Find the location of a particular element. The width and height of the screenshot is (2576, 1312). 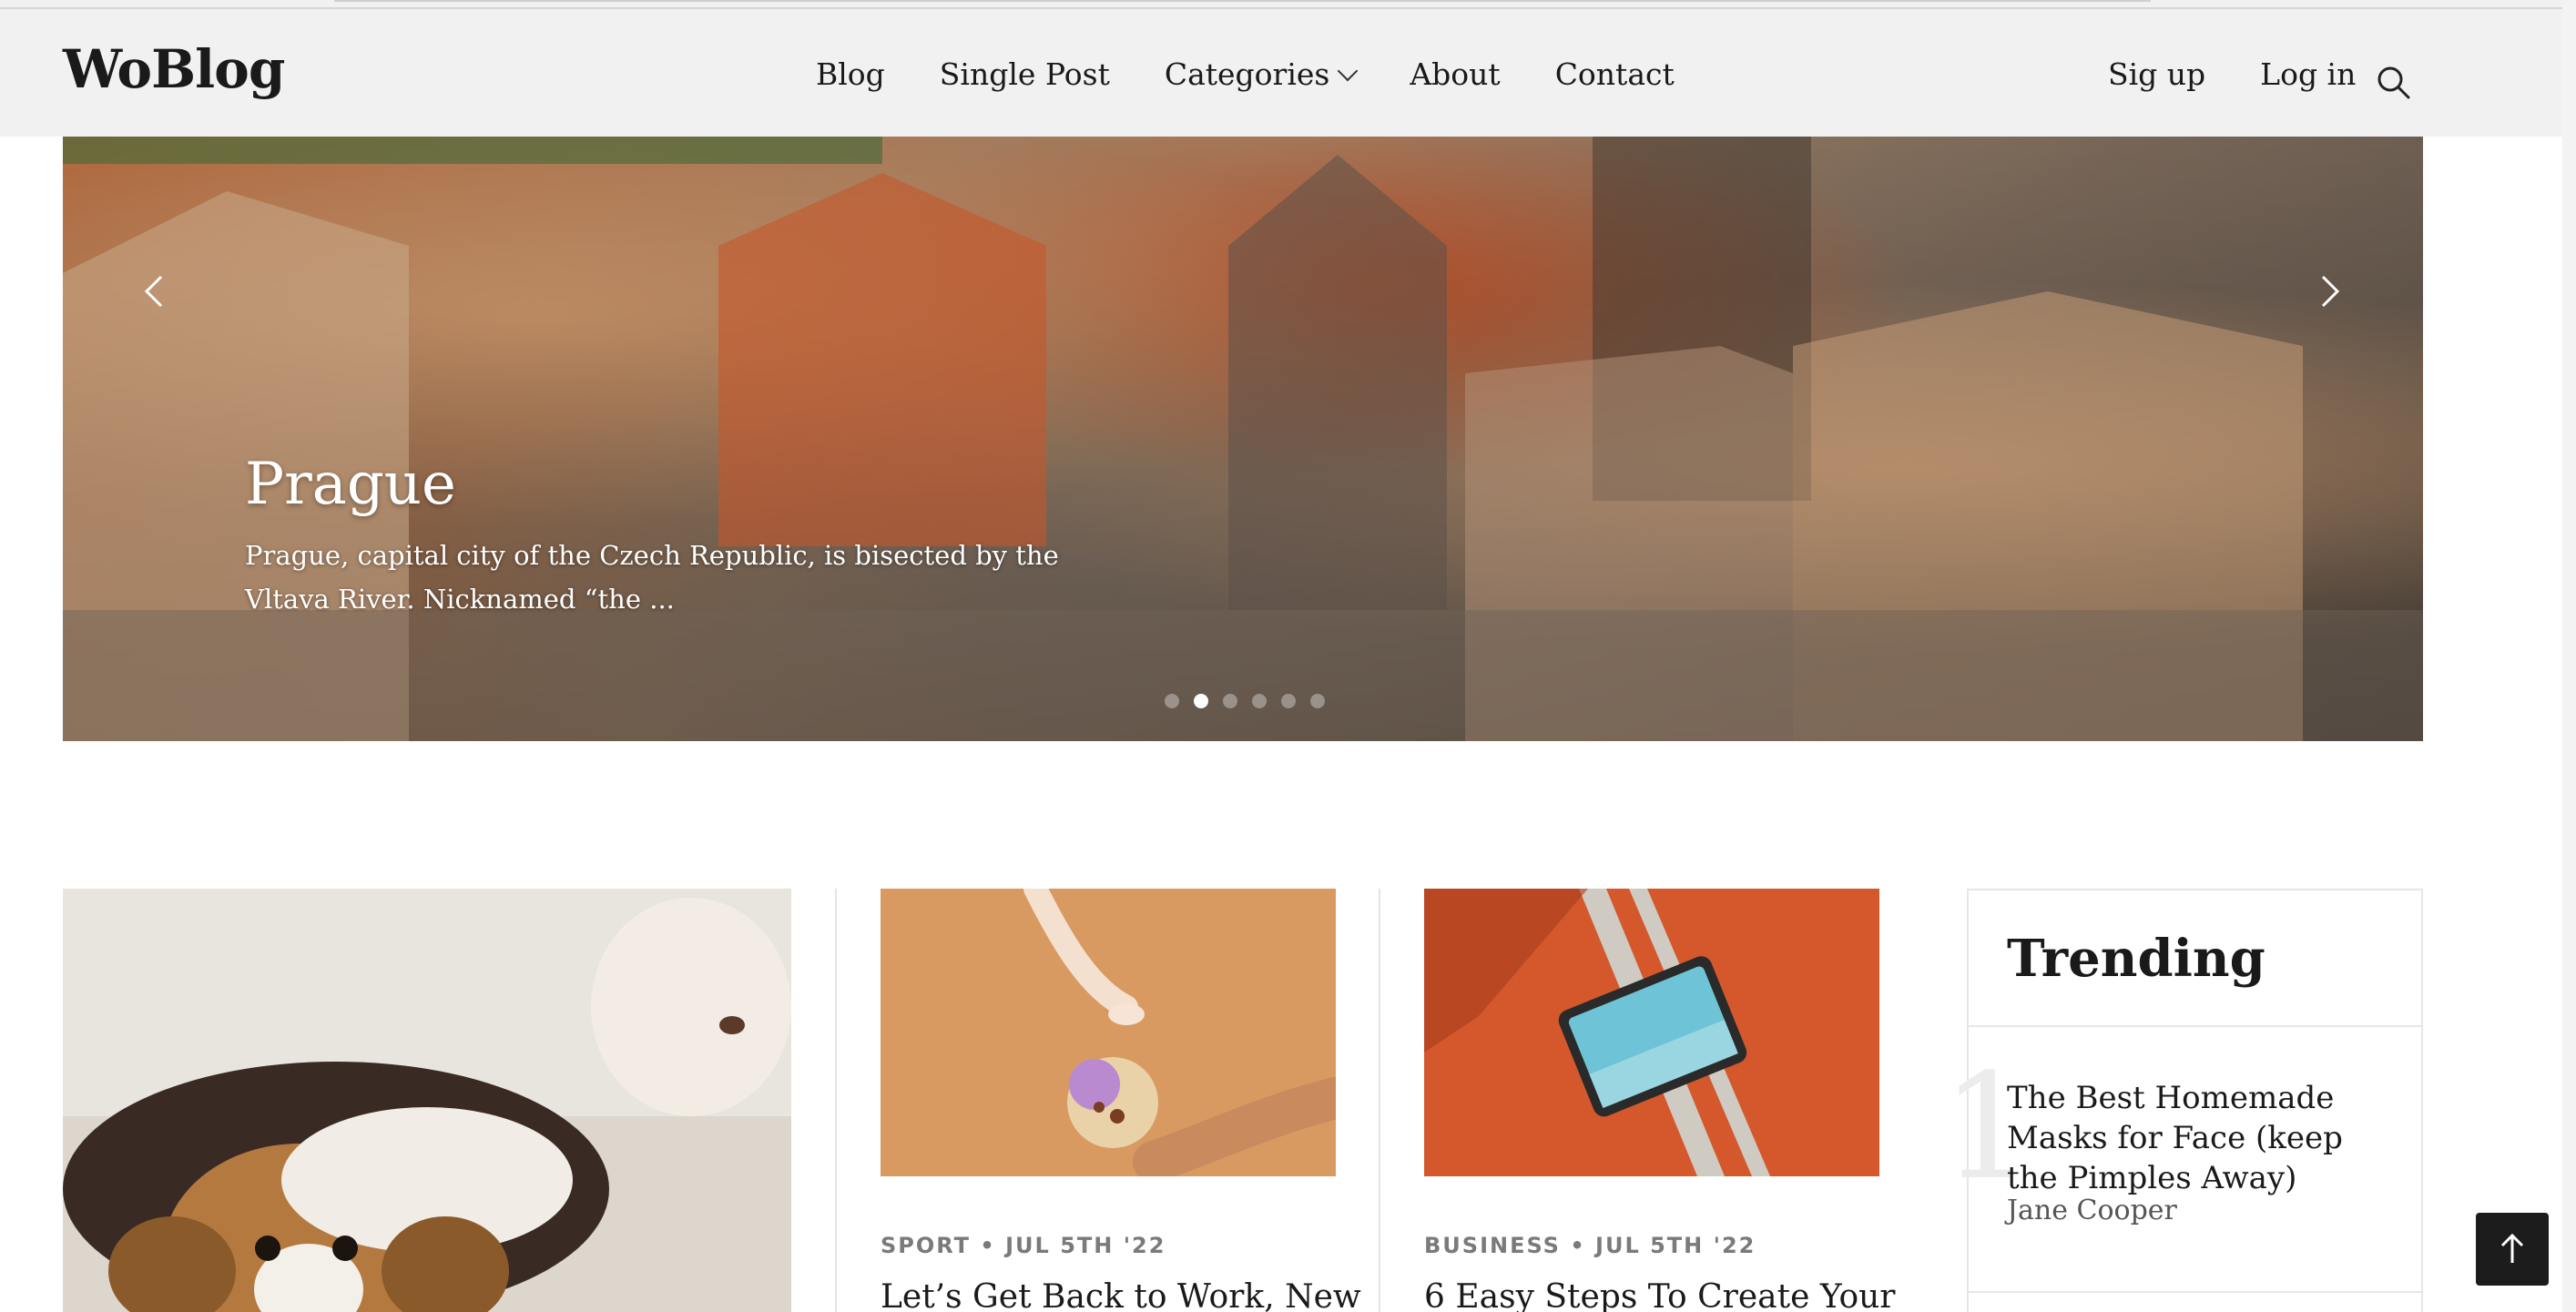

nav-categories-label: Categories is located at coordinates (1247, 74).